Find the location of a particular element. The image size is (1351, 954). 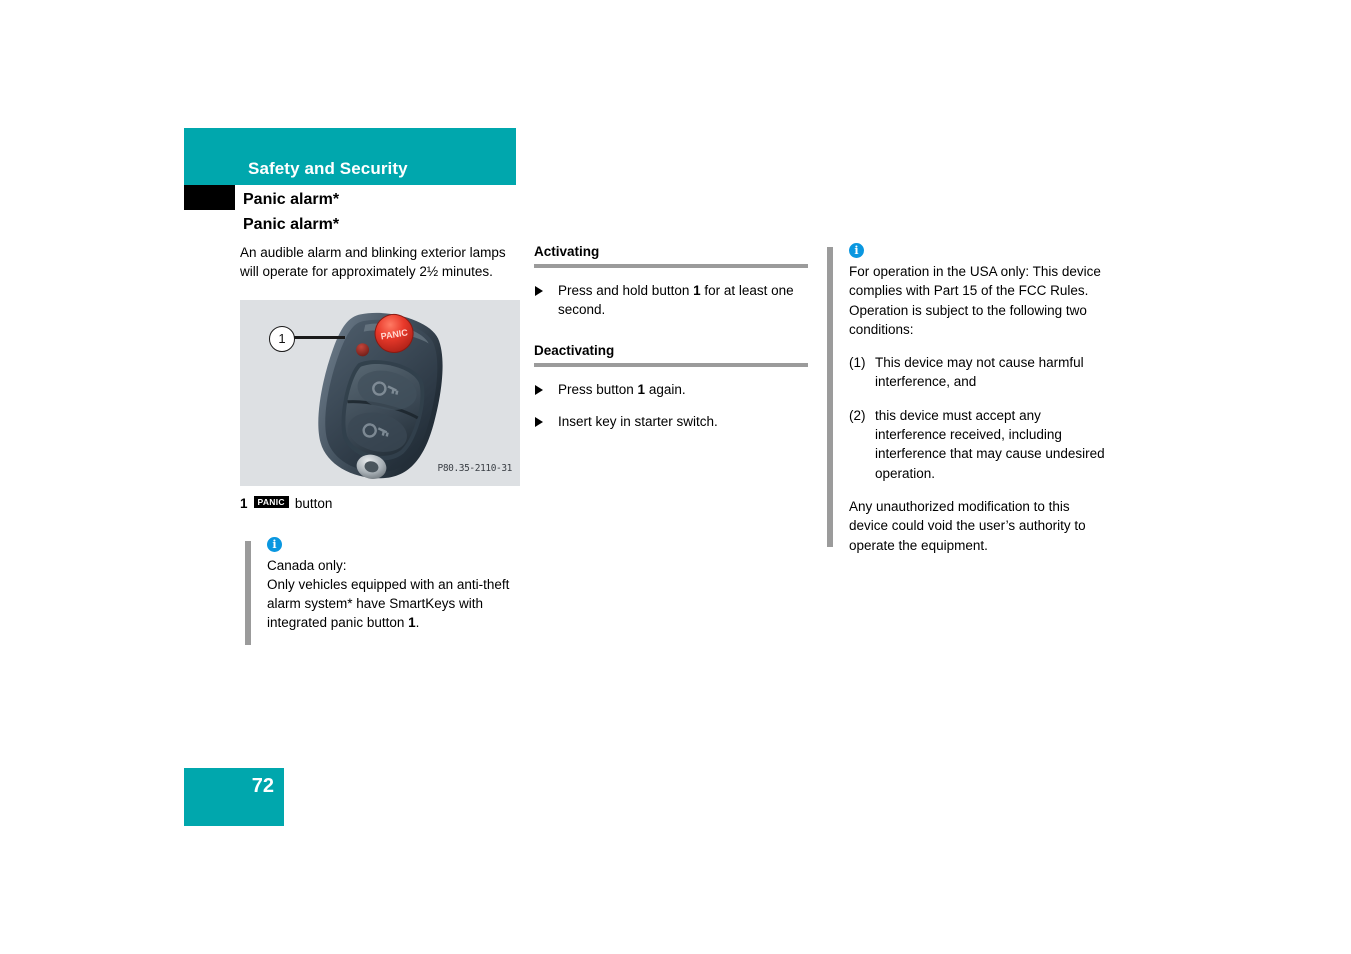

section-title: Panic alarm* is located at coordinates (291, 199).